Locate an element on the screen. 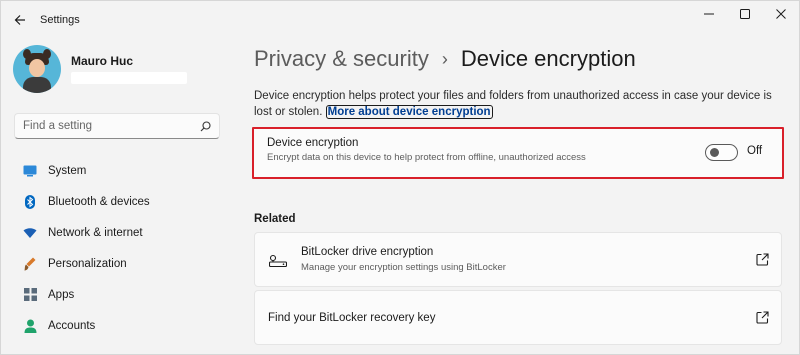 The width and height of the screenshot is (800, 355). sidebar-item-label: Apps is located at coordinates (61, 294).